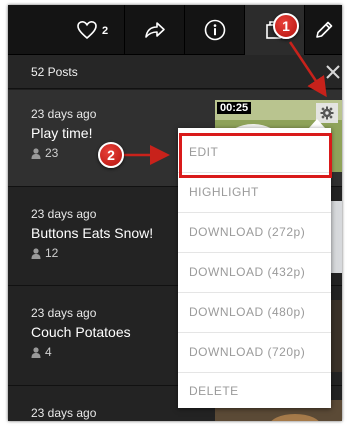 The height and width of the screenshot is (426, 352). Describe the element at coordinates (333, 72) in the screenshot. I see `close-icon` at that location.